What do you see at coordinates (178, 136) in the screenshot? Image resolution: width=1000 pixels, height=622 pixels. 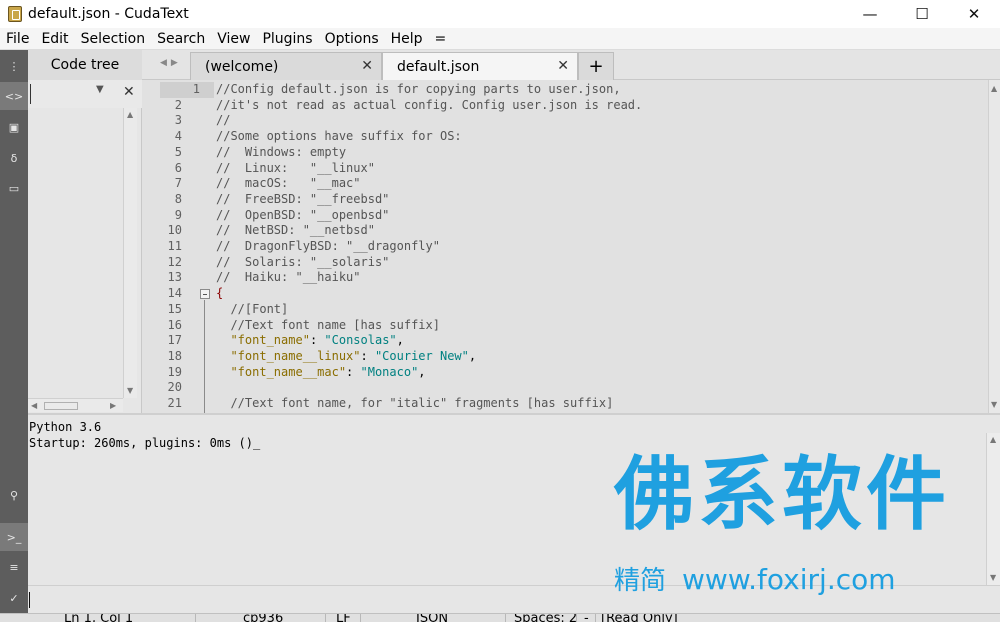 I see `line-number: 4` at bounding box center [178, 136].